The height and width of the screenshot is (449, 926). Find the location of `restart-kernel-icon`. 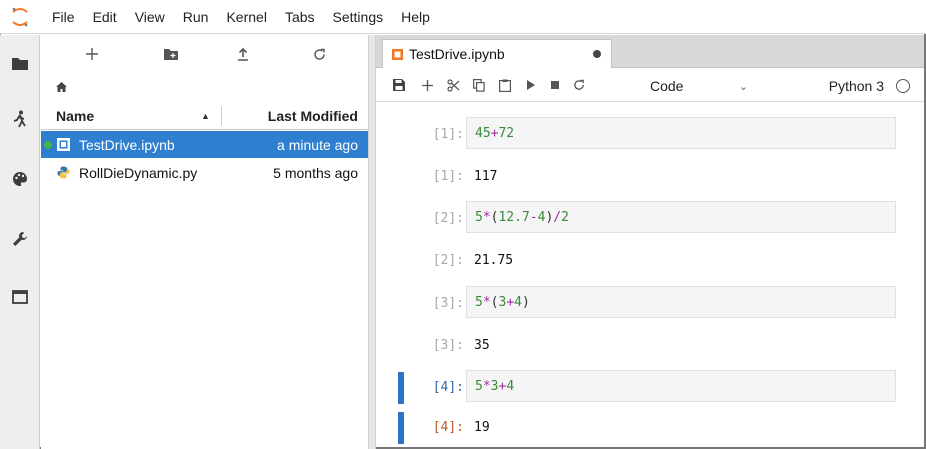

restart-kernel-icon is located at coordinates (579, 85).